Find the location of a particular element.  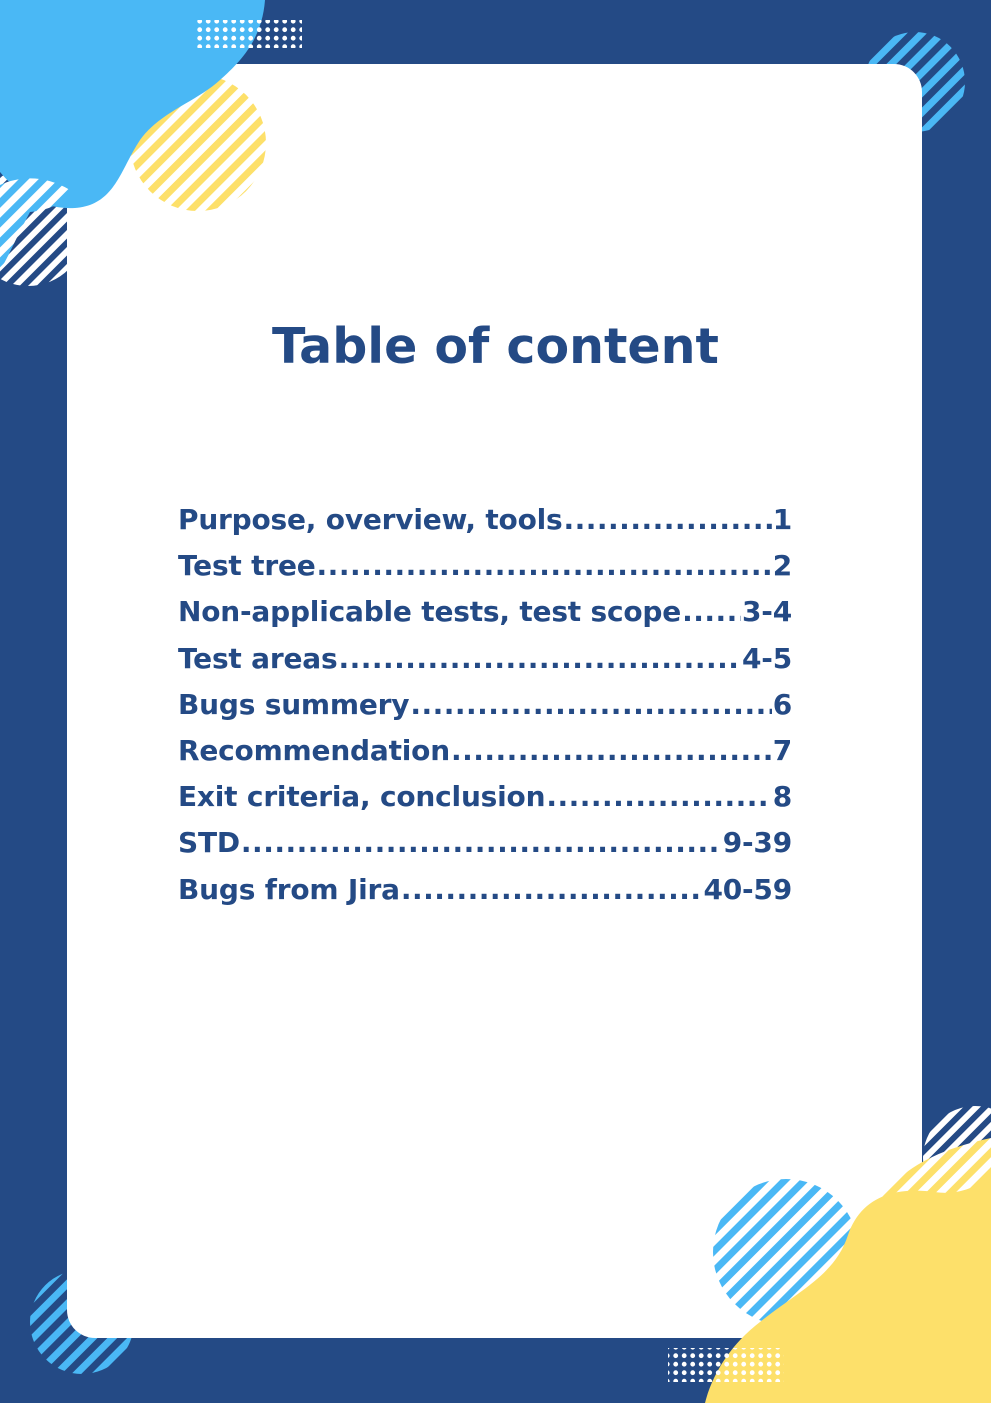

dot-grid-bottom is located at coordinates (726, 1365).